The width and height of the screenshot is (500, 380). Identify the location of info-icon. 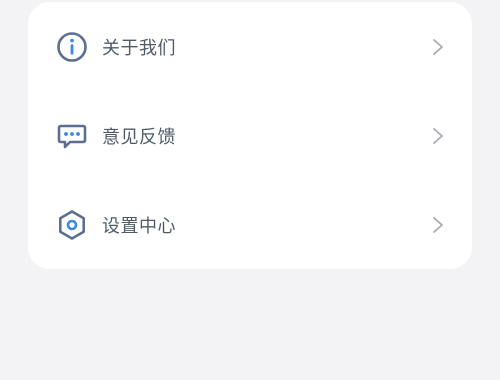
(72, 47).